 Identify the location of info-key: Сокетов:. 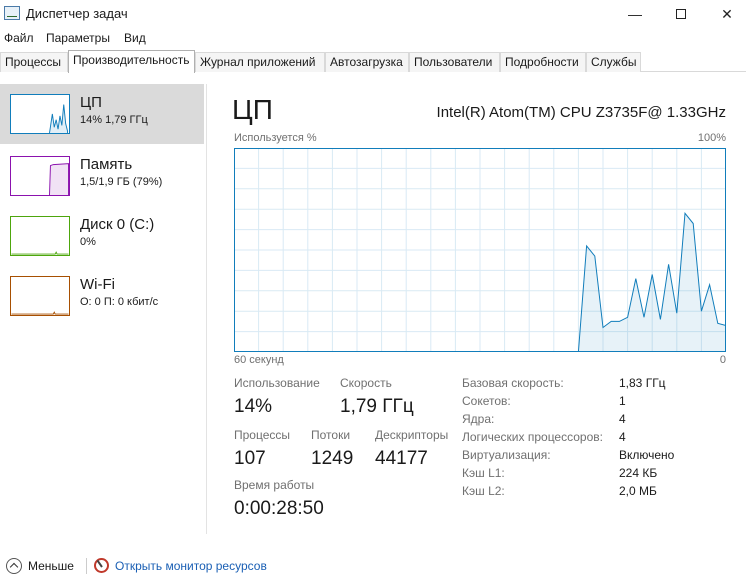
(486, 401).